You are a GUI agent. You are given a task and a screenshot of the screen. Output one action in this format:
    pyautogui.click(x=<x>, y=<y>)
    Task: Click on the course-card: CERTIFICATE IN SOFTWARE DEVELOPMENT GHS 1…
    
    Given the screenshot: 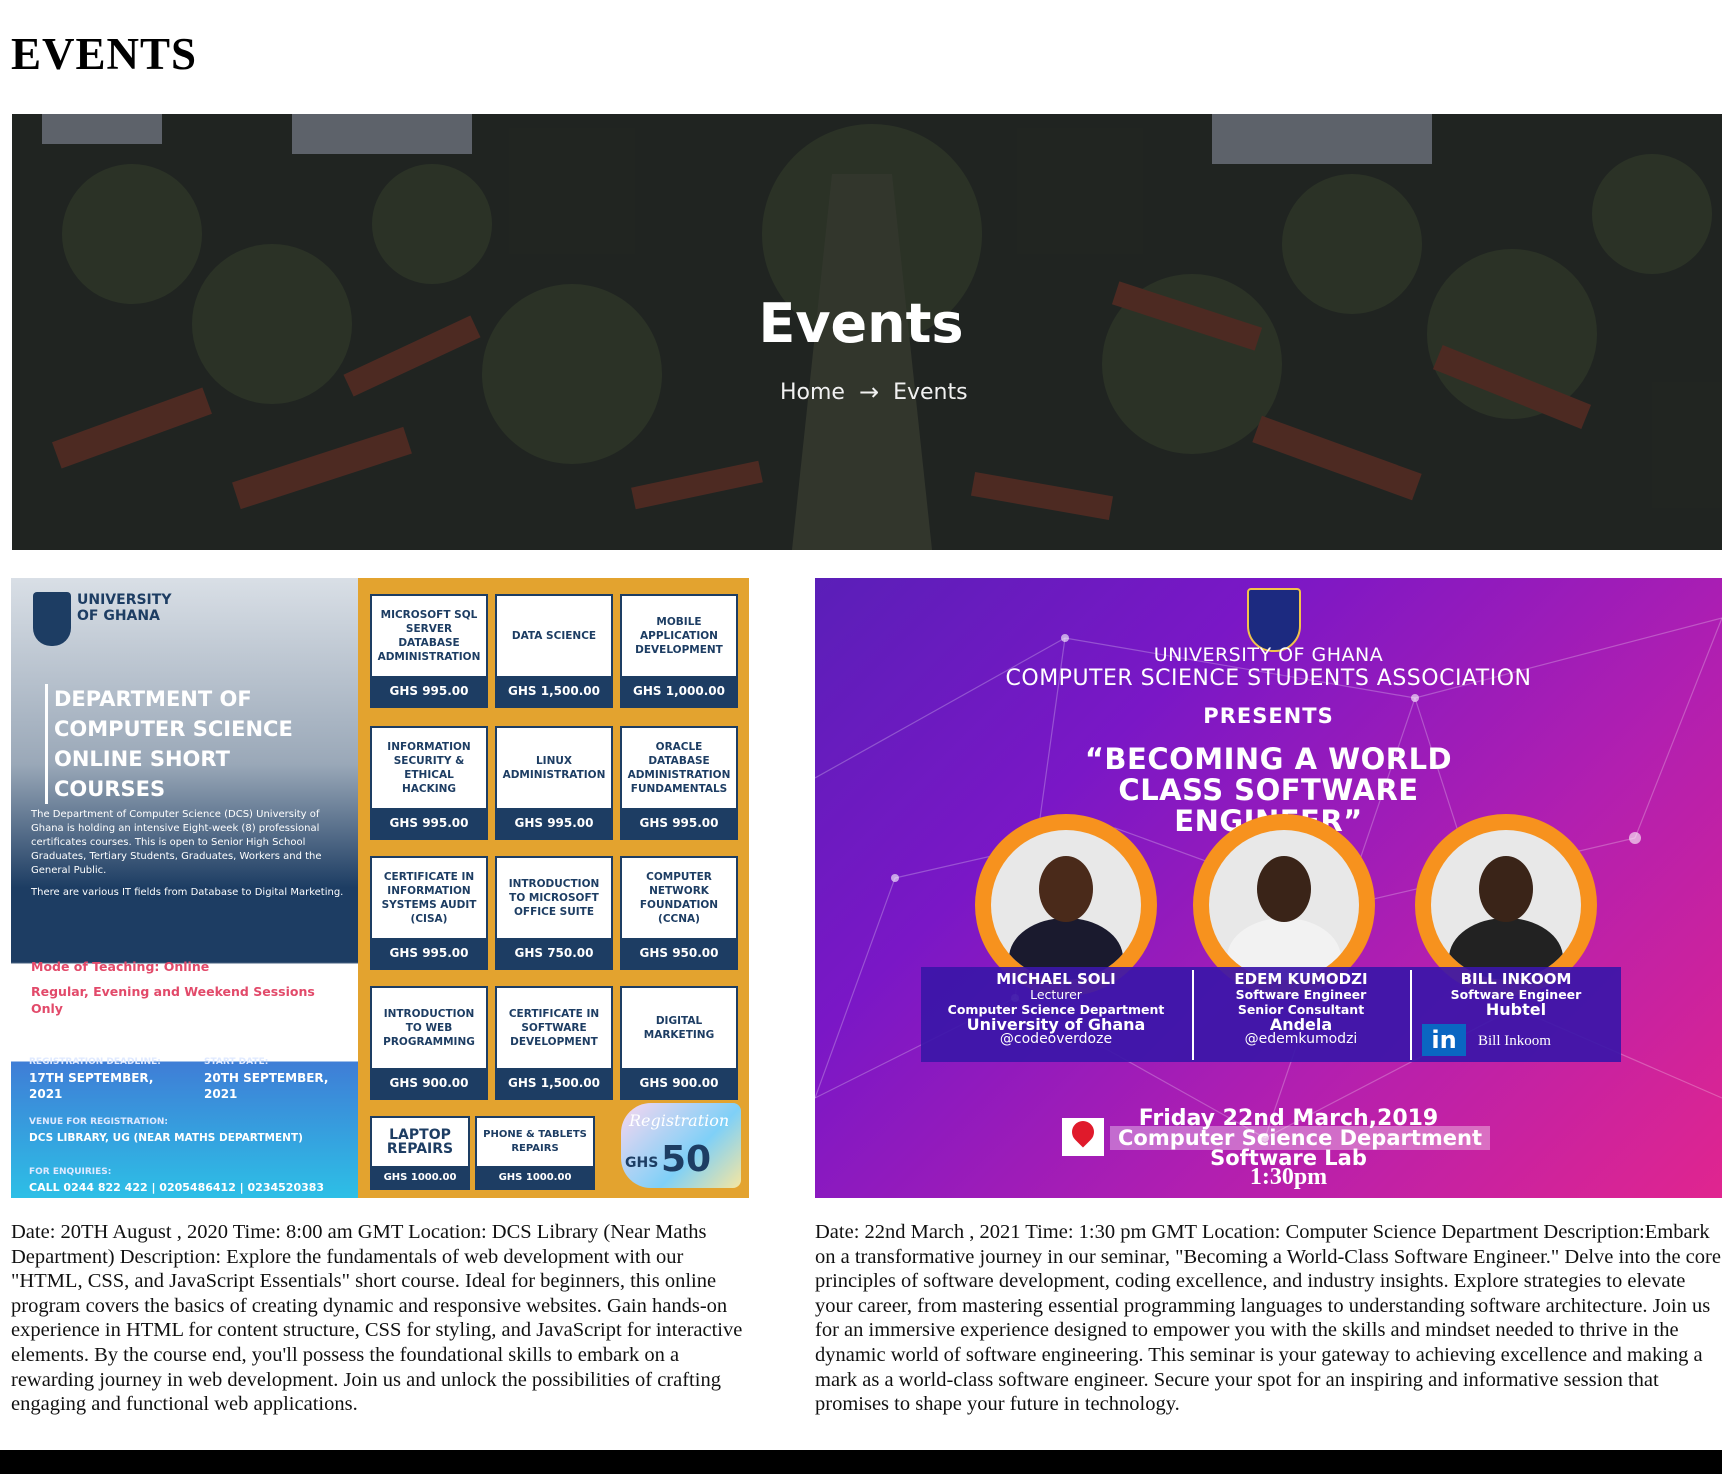 What is the action you would take?
    pyautogui.click(x=554, y=1043)
    